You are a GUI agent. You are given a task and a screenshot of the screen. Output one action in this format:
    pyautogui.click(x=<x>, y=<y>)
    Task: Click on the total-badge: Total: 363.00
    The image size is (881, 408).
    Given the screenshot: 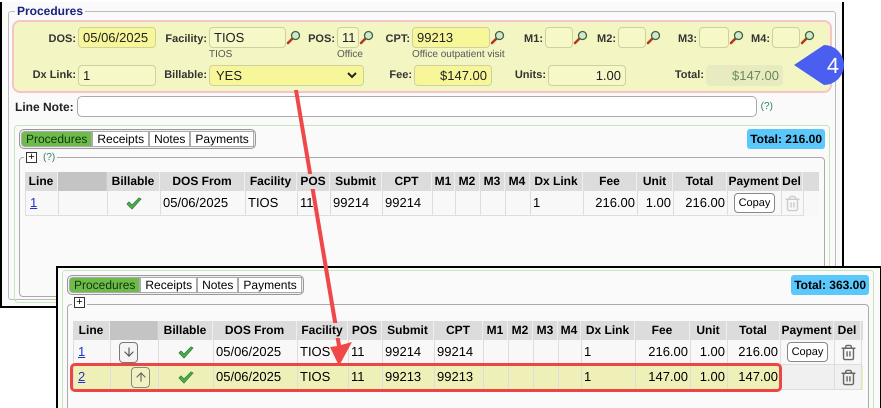 What is the action you would take?
    pyautogui.click(x=830, y=285)
    